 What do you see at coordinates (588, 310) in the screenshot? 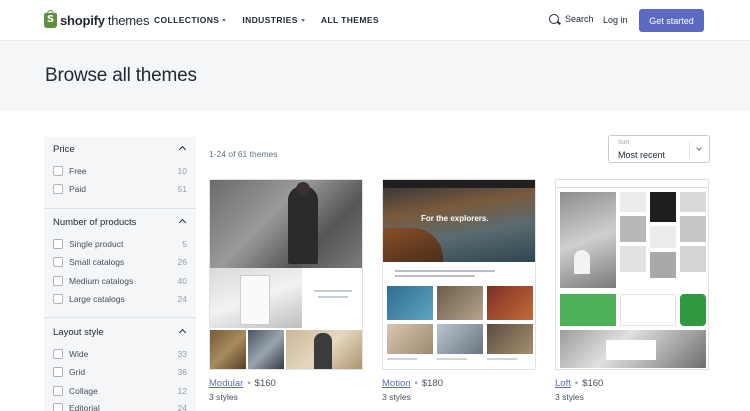
I see `promo-banner` at bounding box center [588, 310].